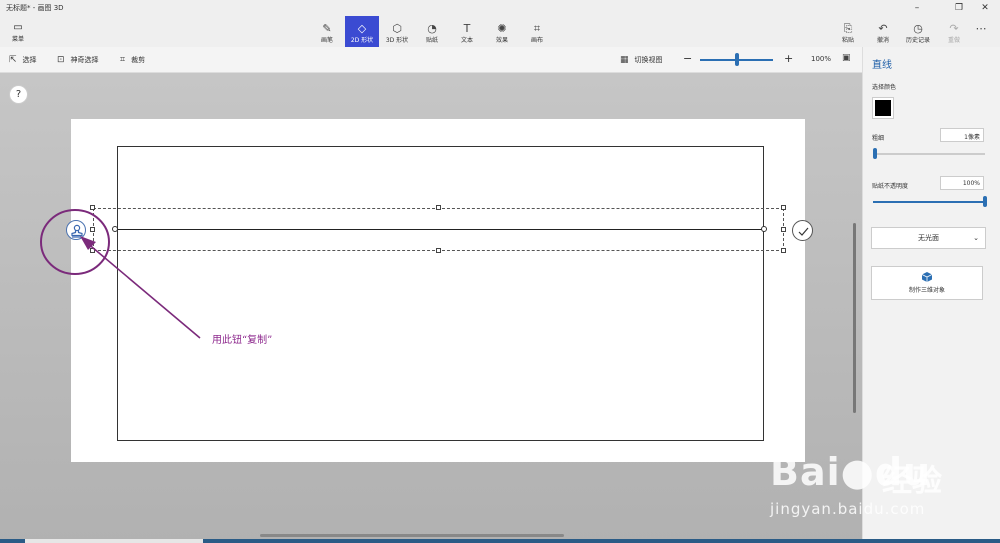 The height and width of the screenshot is (543, 1000). What do you see at coordinates (929, 154) in the screenshot?
I see `thickness-slider` at bounding box center [929, 154].